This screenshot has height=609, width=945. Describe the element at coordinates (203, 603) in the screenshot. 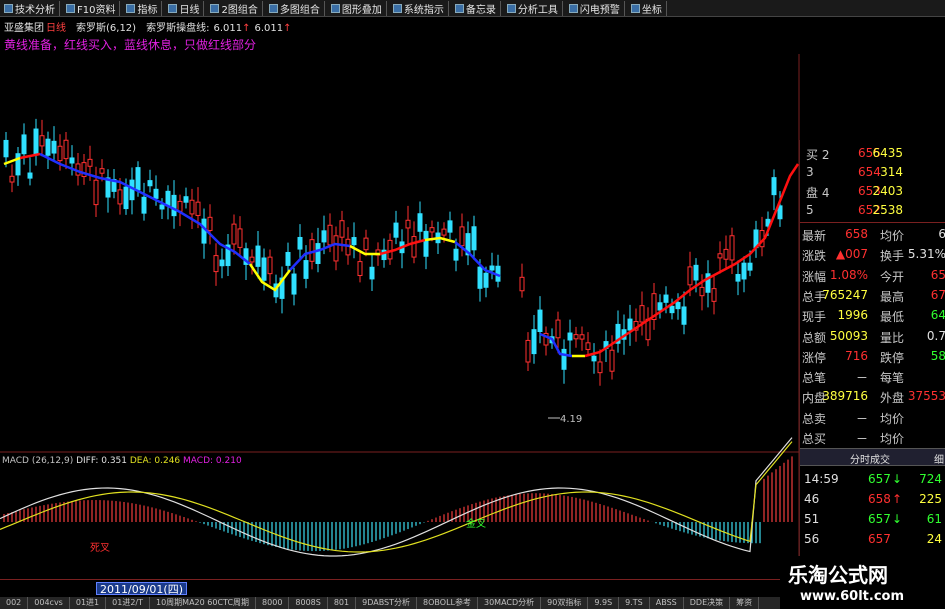

I see `indicator-tab-4: 10周期MA20 60CTC周期` at that location.